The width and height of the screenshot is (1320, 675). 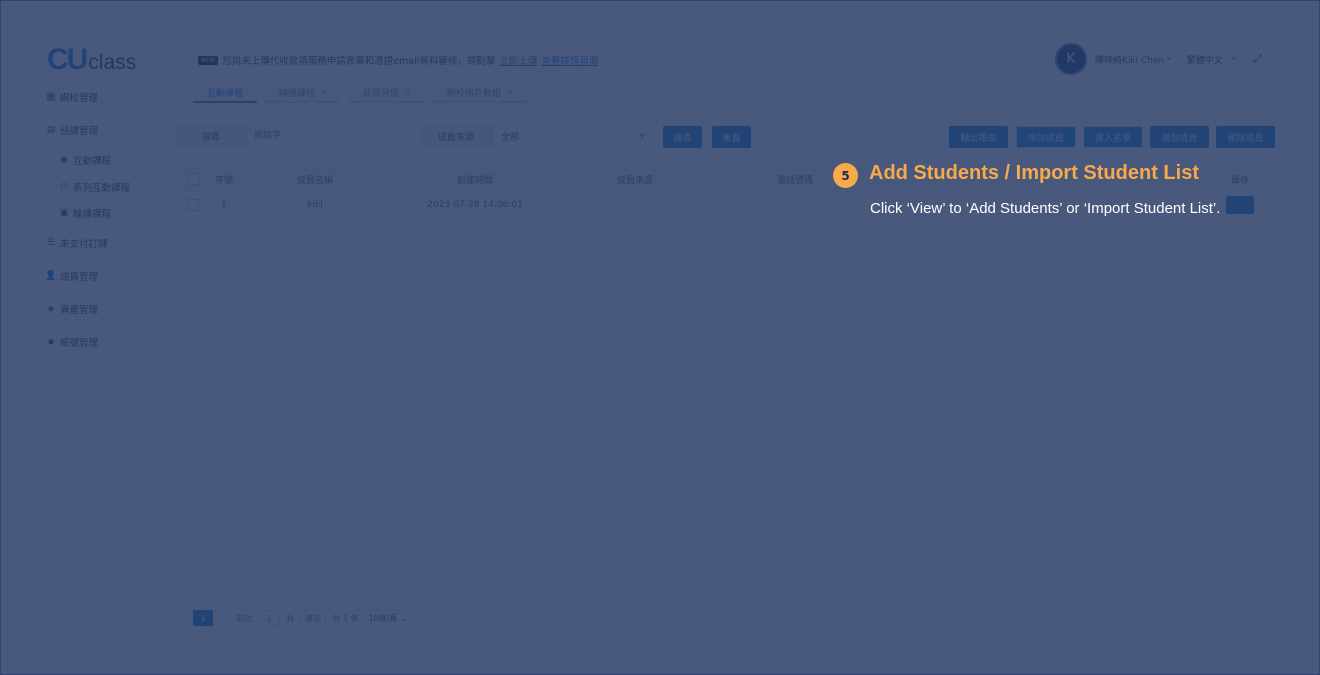 I want to click on source-label: 成員來源, so click(x=456, y=136).